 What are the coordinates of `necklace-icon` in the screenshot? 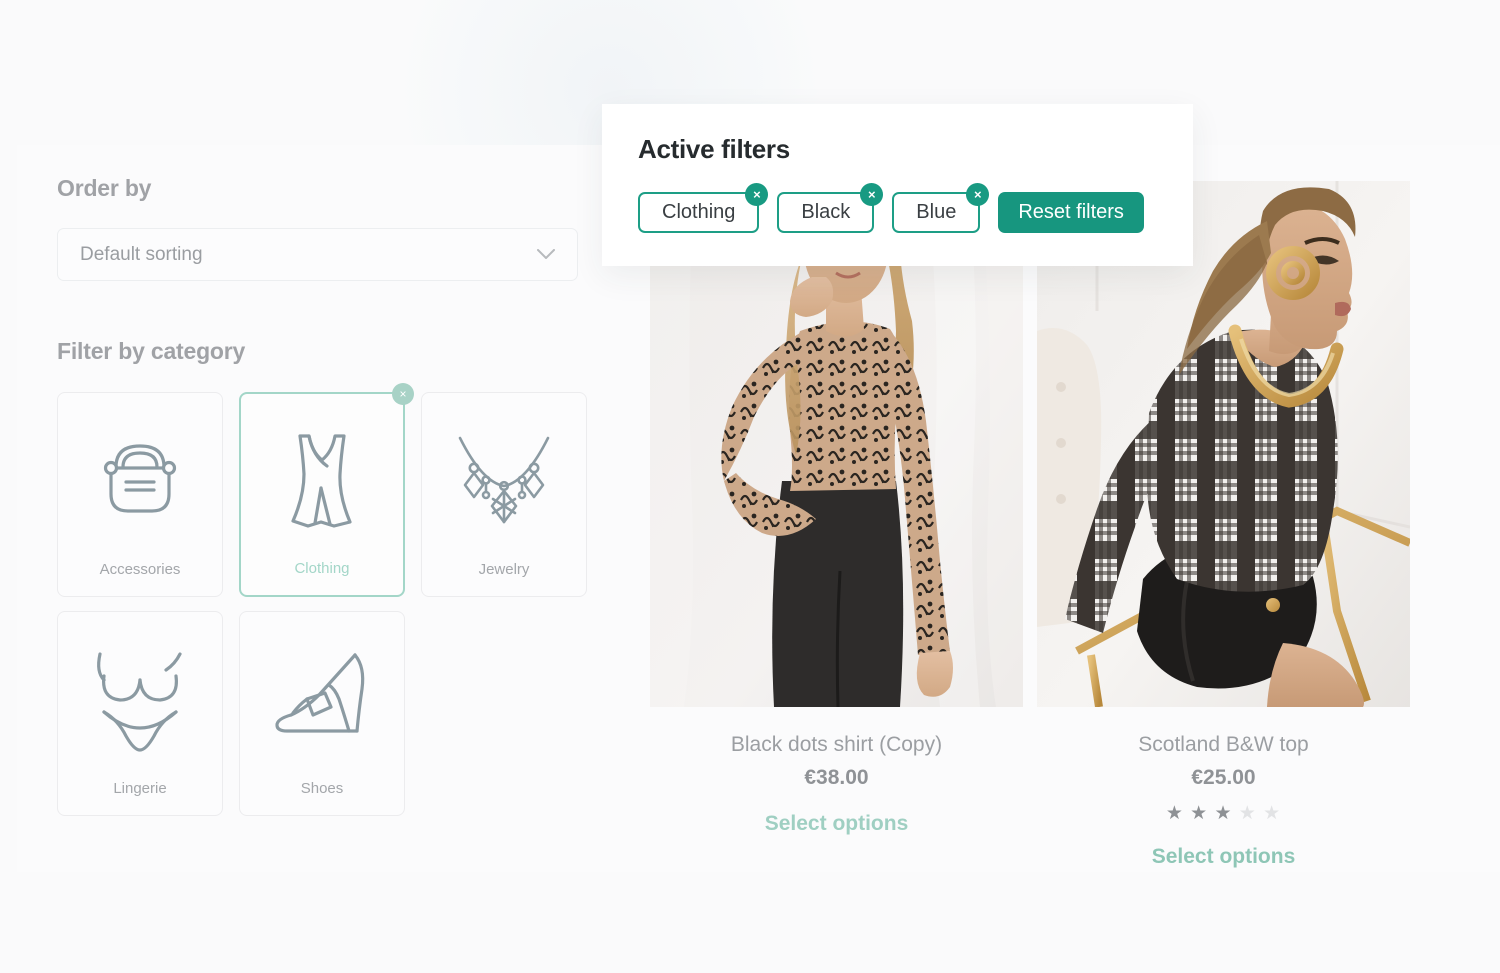 It's located at (504, 480).